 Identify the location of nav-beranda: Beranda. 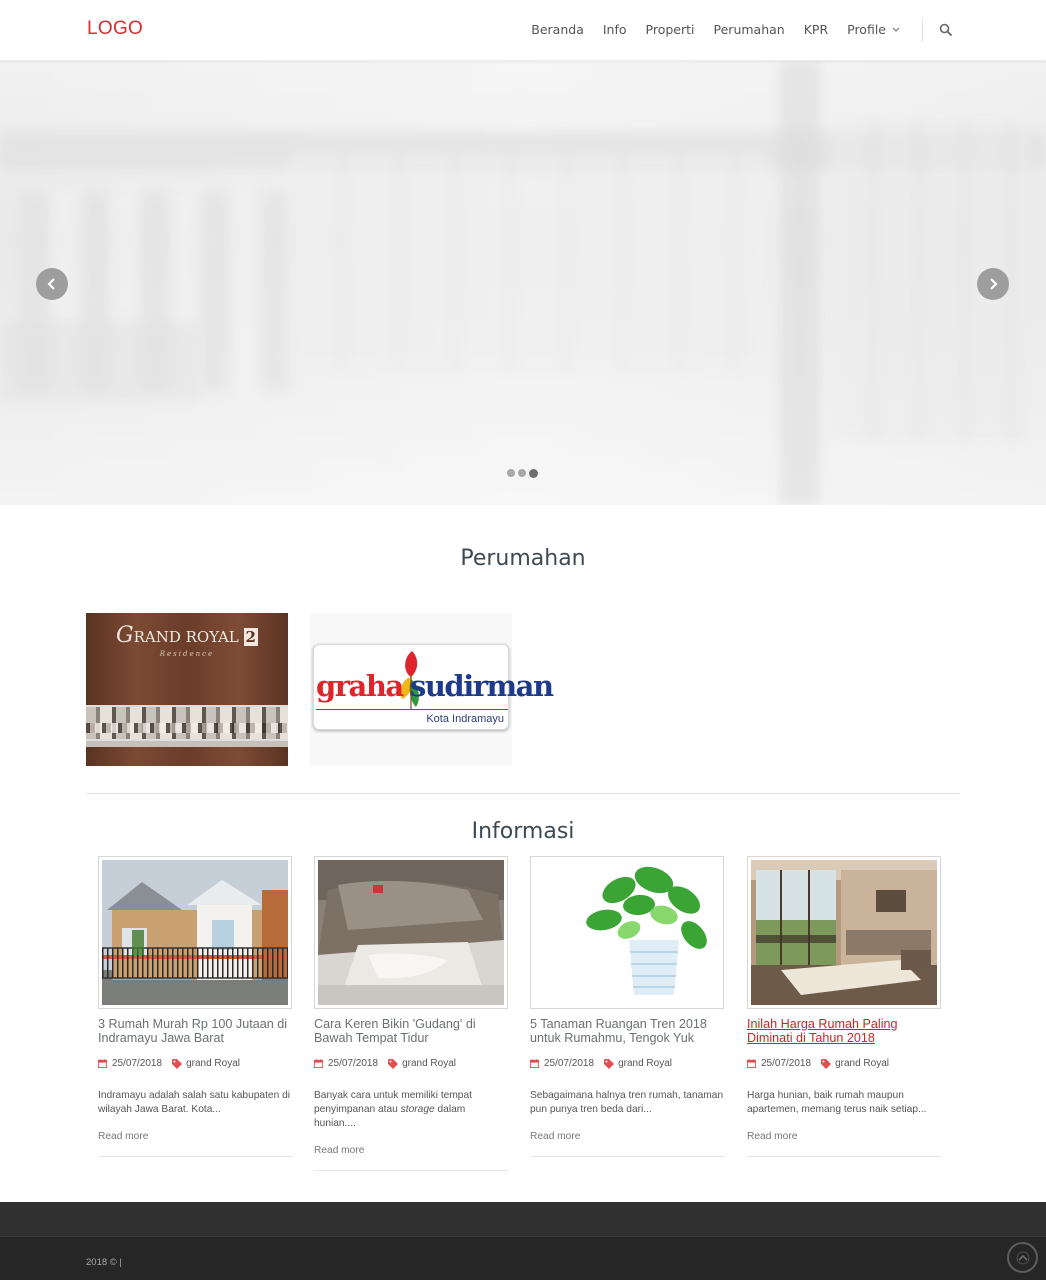
(557, 29).